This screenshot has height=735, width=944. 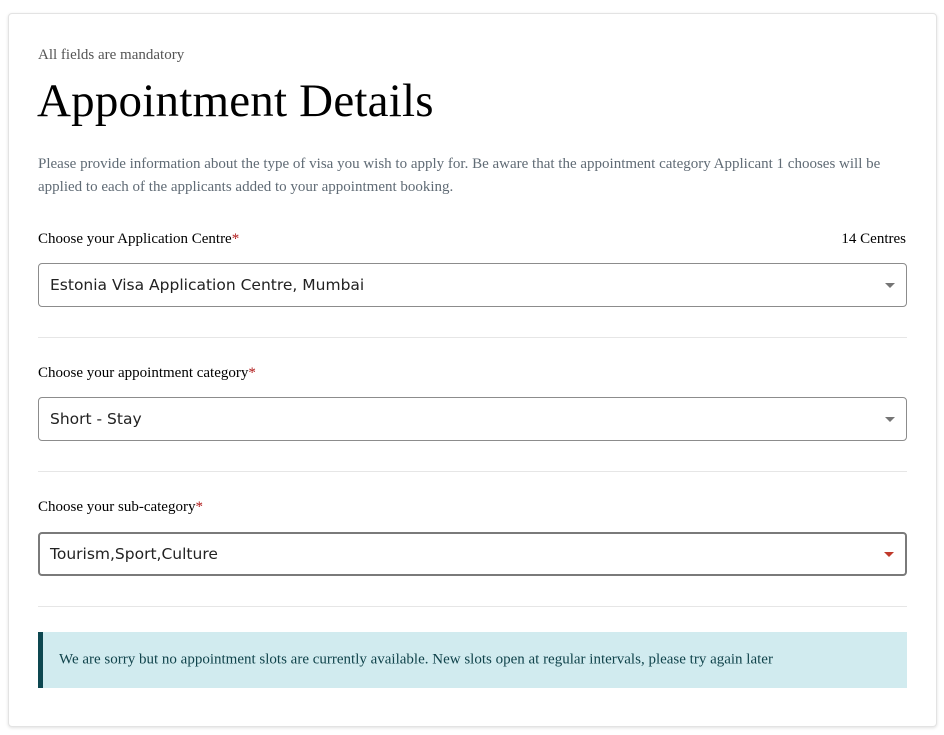 What do you see at coordinates (135, 239) in the screenshot?
I see `centre-label-text: Choose your Application Centre` at bounding box center [135, 239].